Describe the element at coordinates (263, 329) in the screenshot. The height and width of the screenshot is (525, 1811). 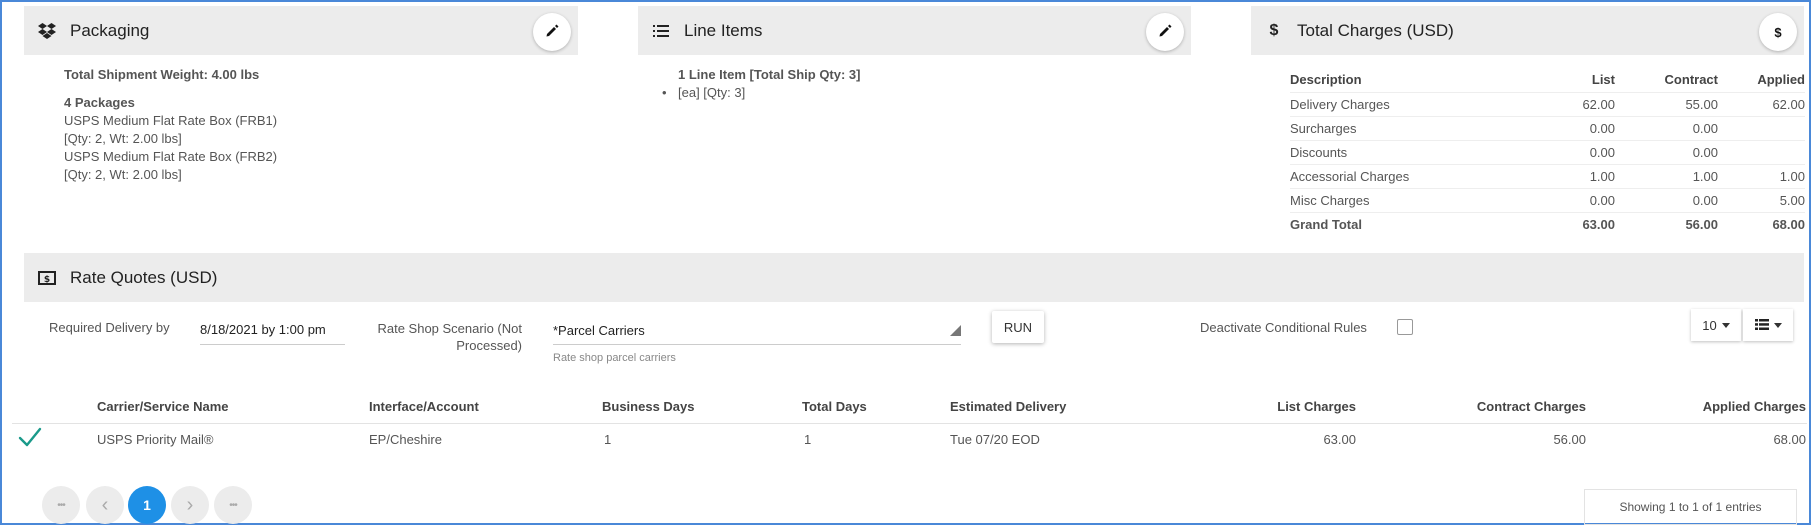
I see `required-delivery-input: 8/18/2021 by 1:00 pm` at that location.